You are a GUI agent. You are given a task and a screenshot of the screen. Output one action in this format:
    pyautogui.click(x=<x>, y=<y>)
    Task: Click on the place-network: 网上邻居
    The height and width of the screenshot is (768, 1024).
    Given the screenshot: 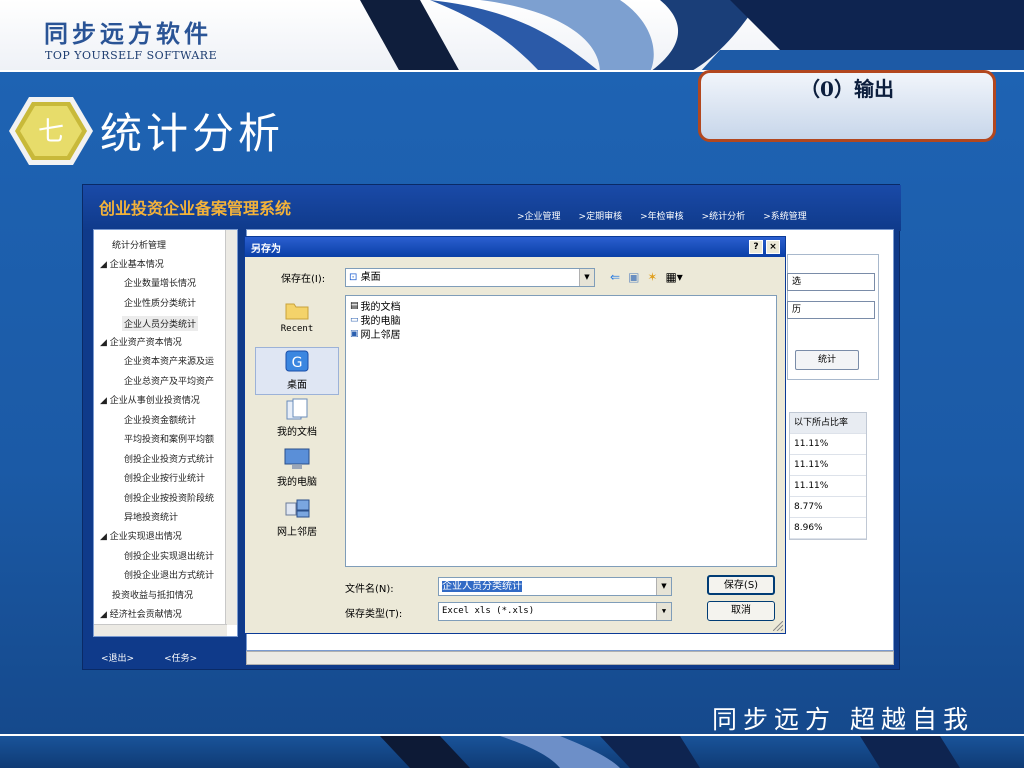 What is the action you would take?
    pyautogui.click(x=297, y=521)
    